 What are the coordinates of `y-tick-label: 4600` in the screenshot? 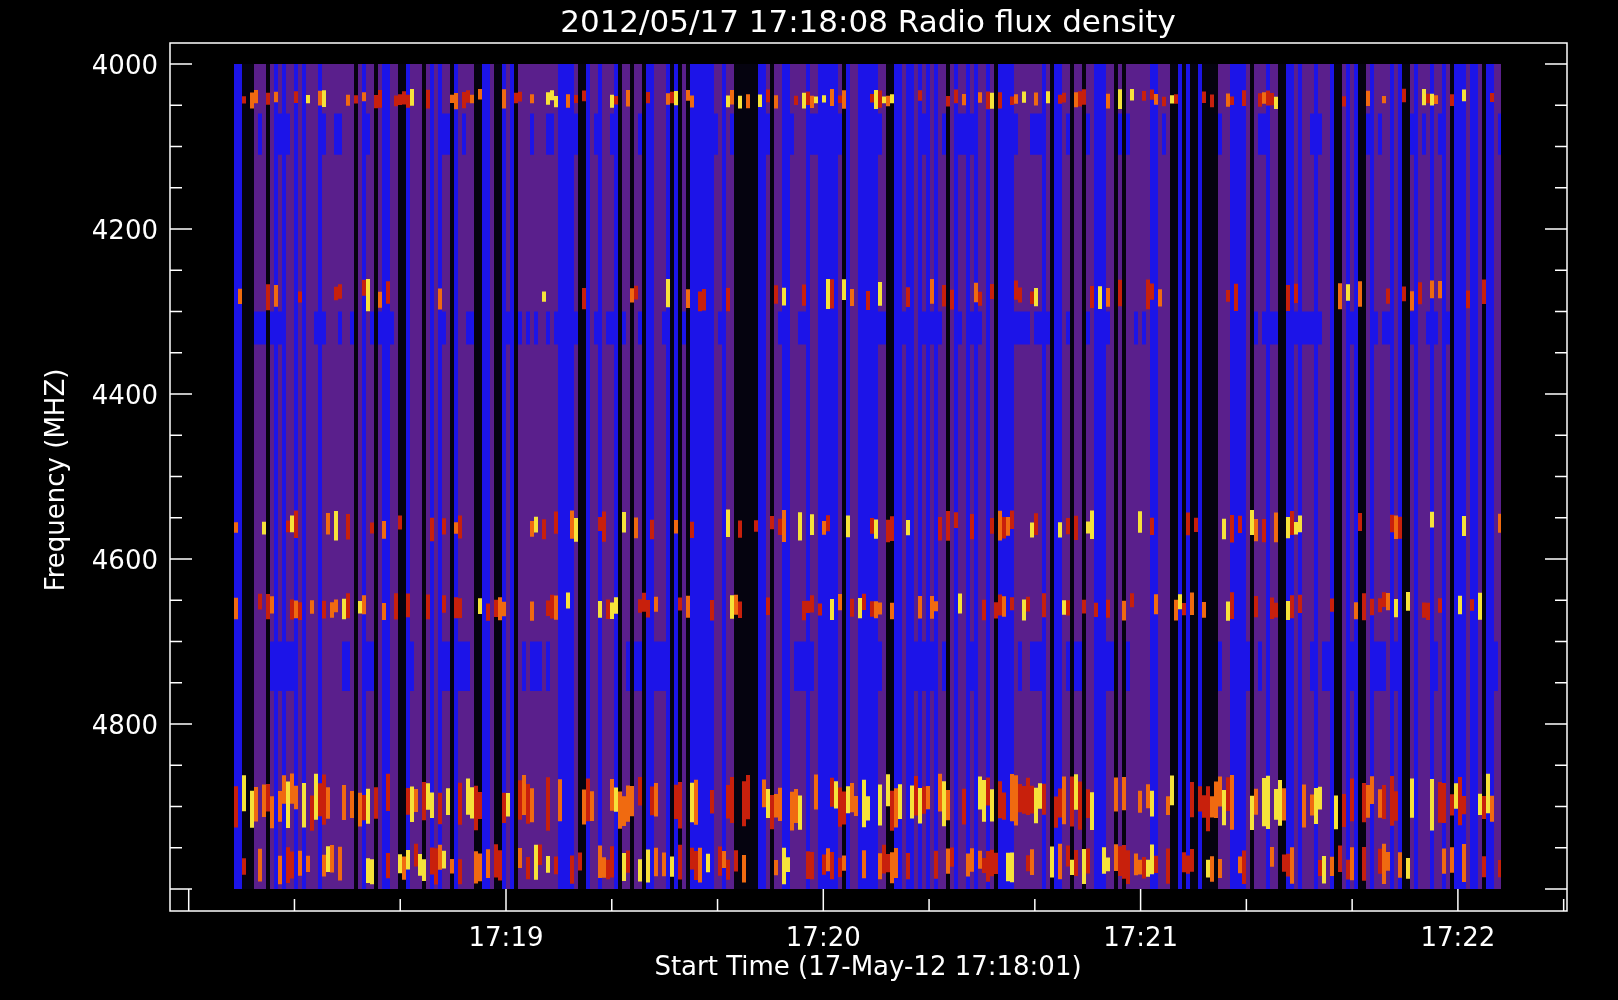 It's located at (124, 560).